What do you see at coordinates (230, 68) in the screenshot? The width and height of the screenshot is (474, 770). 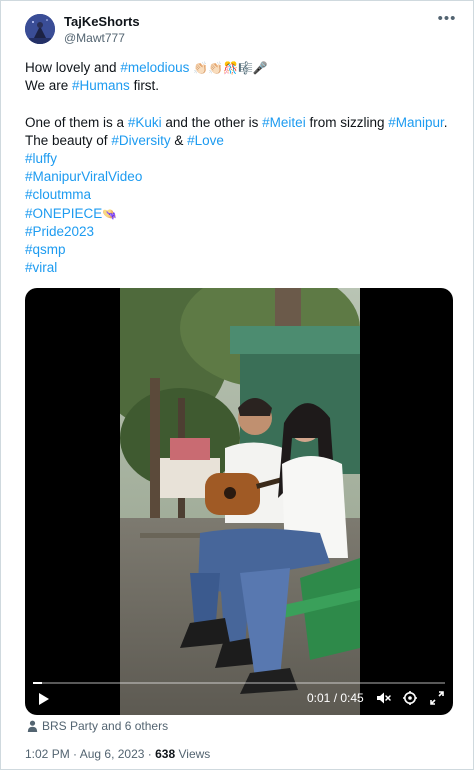 I see `emoji-sequence: 👏🏻👏🏻🎊🎼🎤` at bounding box center [230, 68].